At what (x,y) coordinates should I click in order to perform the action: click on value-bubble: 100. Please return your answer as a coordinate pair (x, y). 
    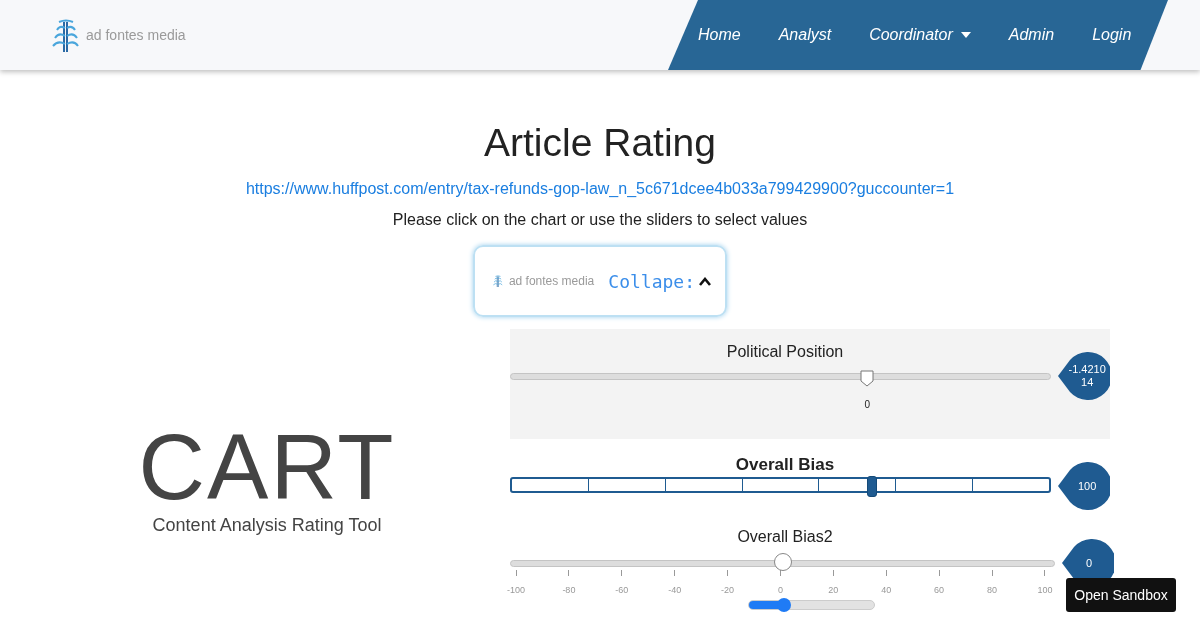
    Looking at the image, I should click on (1084, 486).